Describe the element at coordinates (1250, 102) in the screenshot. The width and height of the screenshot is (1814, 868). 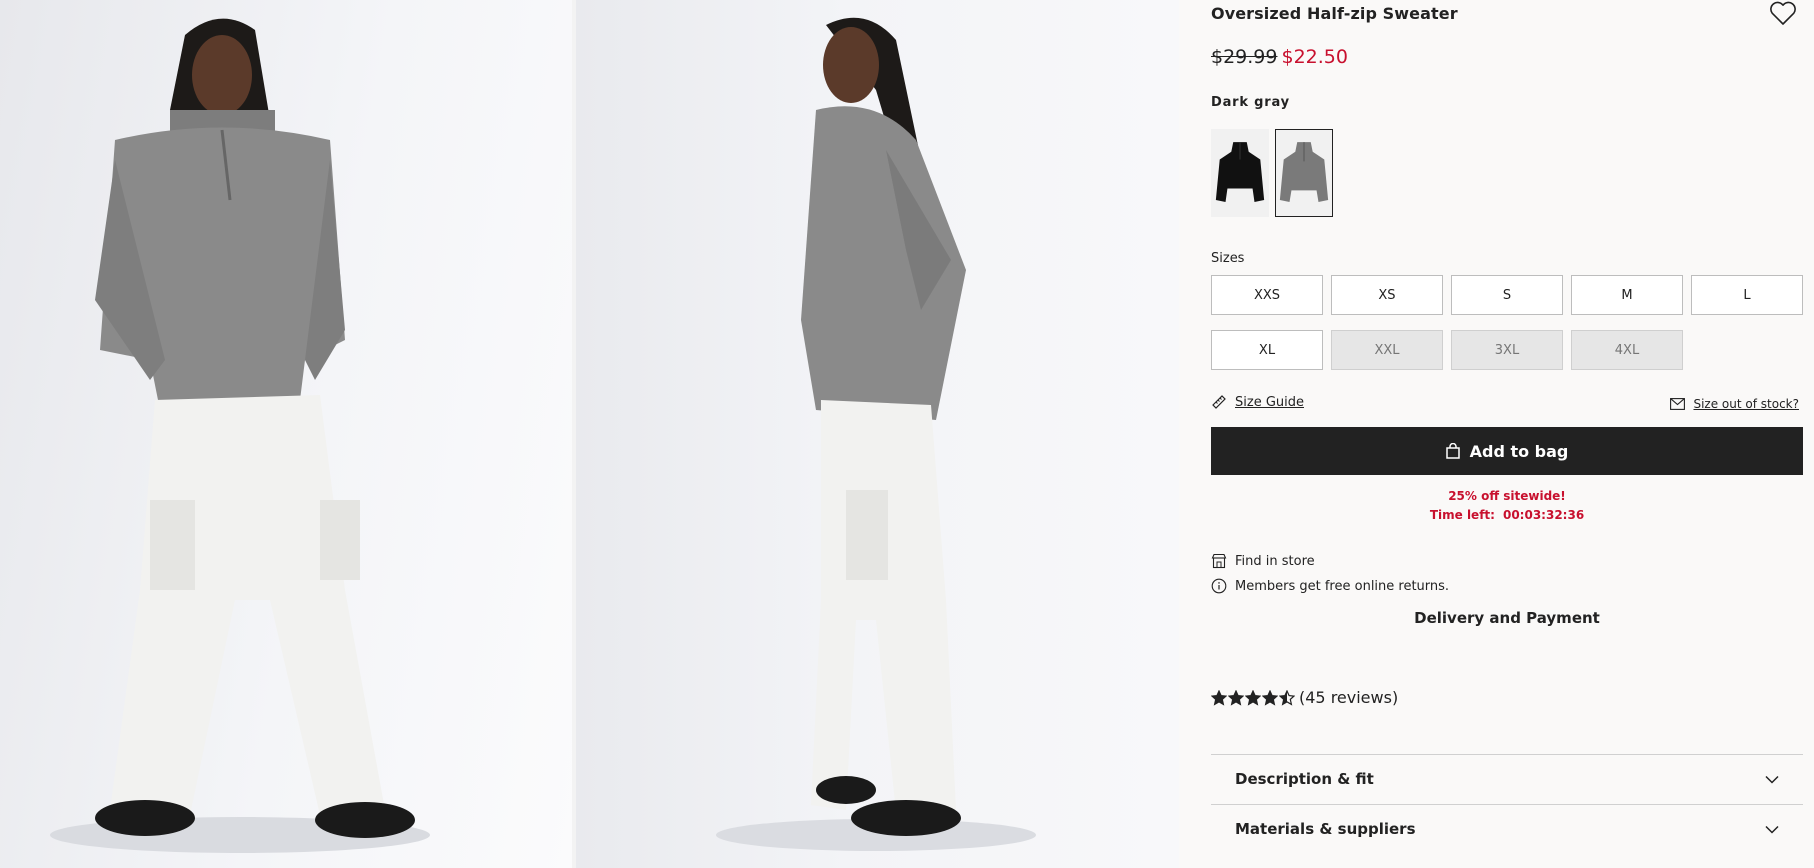
I see `selected-color-label: Dark gray` at that location.